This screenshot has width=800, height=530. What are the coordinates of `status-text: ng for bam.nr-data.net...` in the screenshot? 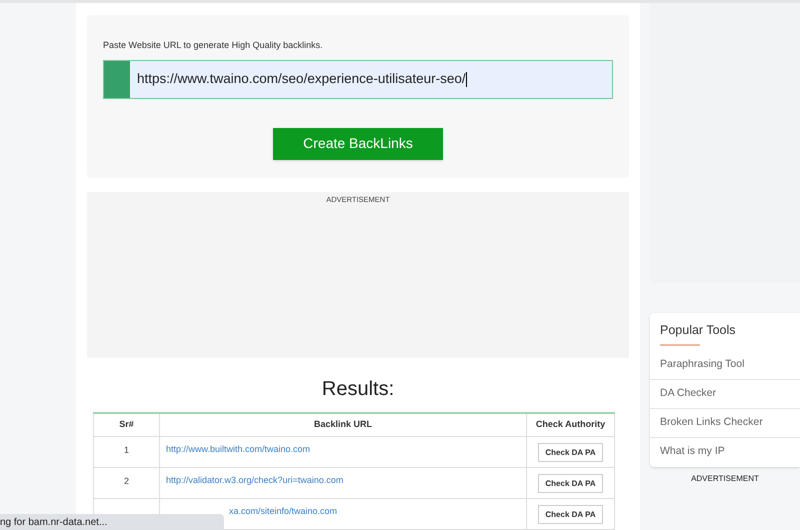 It's located at (54, 523).